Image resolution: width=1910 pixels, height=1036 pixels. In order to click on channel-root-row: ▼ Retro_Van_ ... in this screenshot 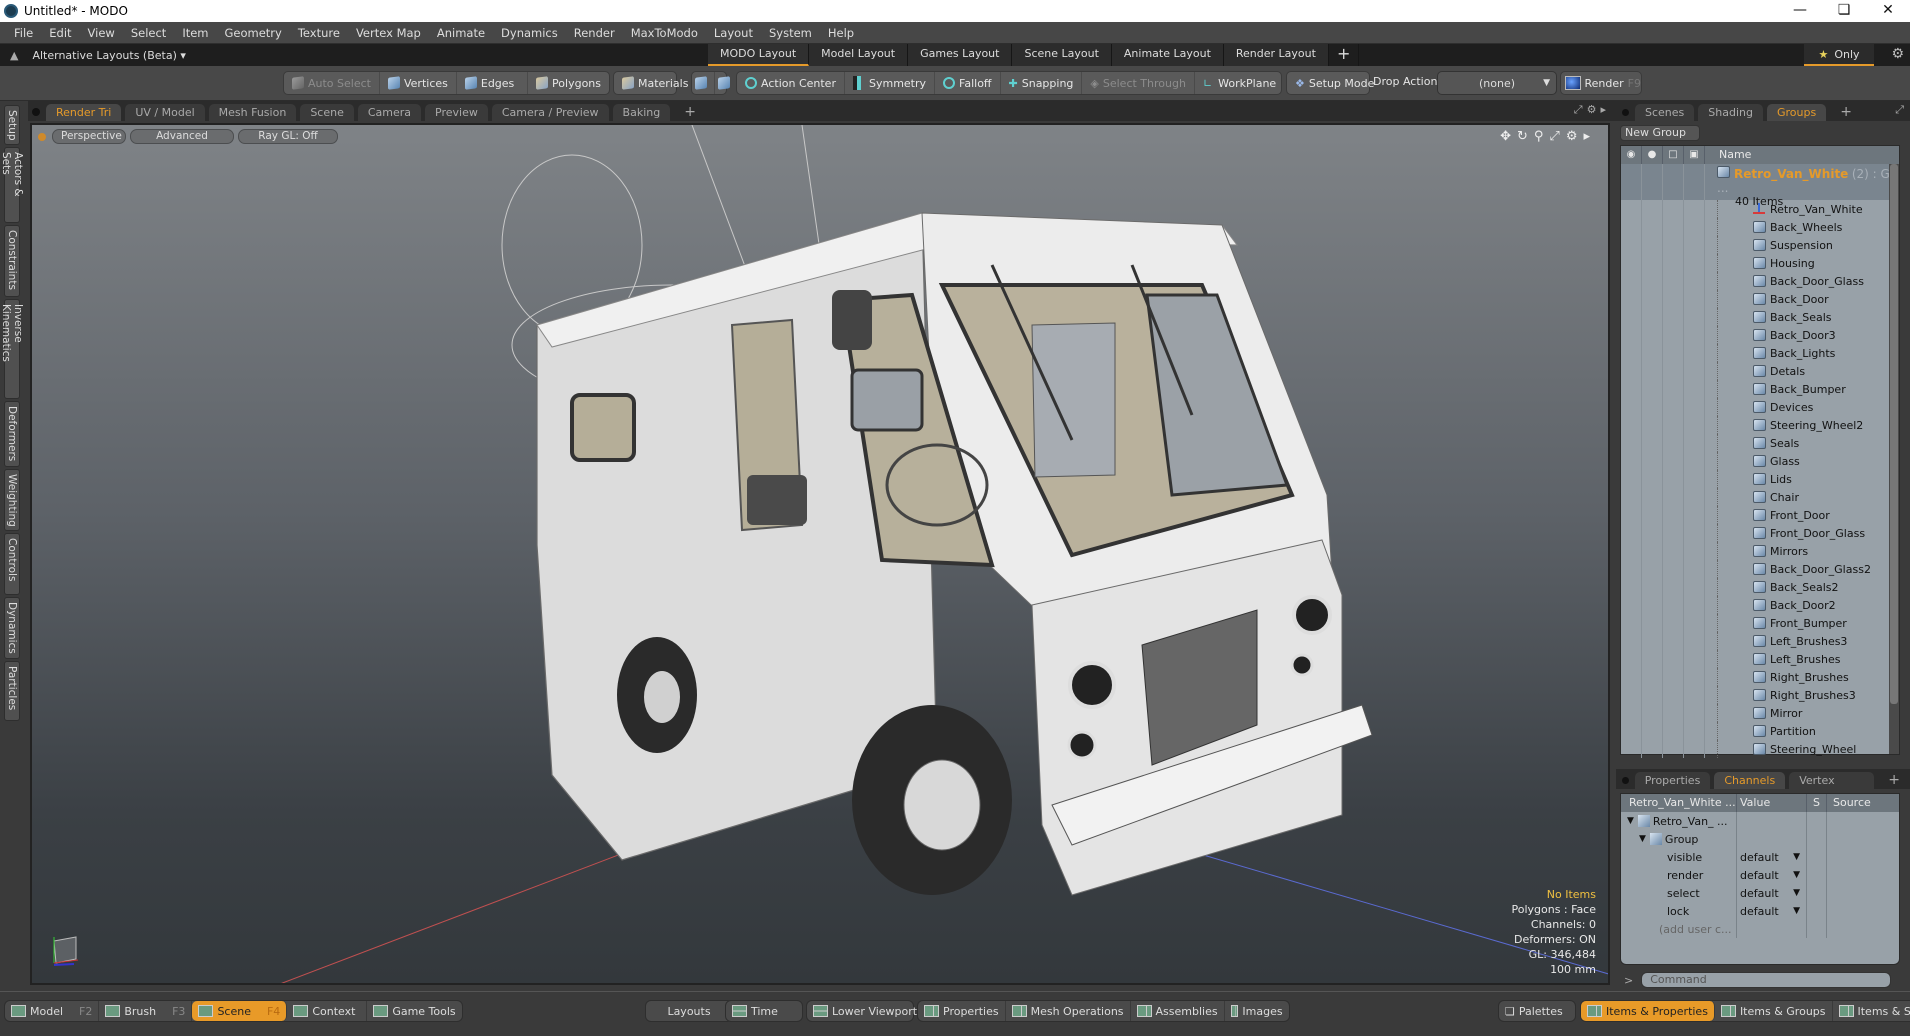, I will do `click(1760, 821)`.